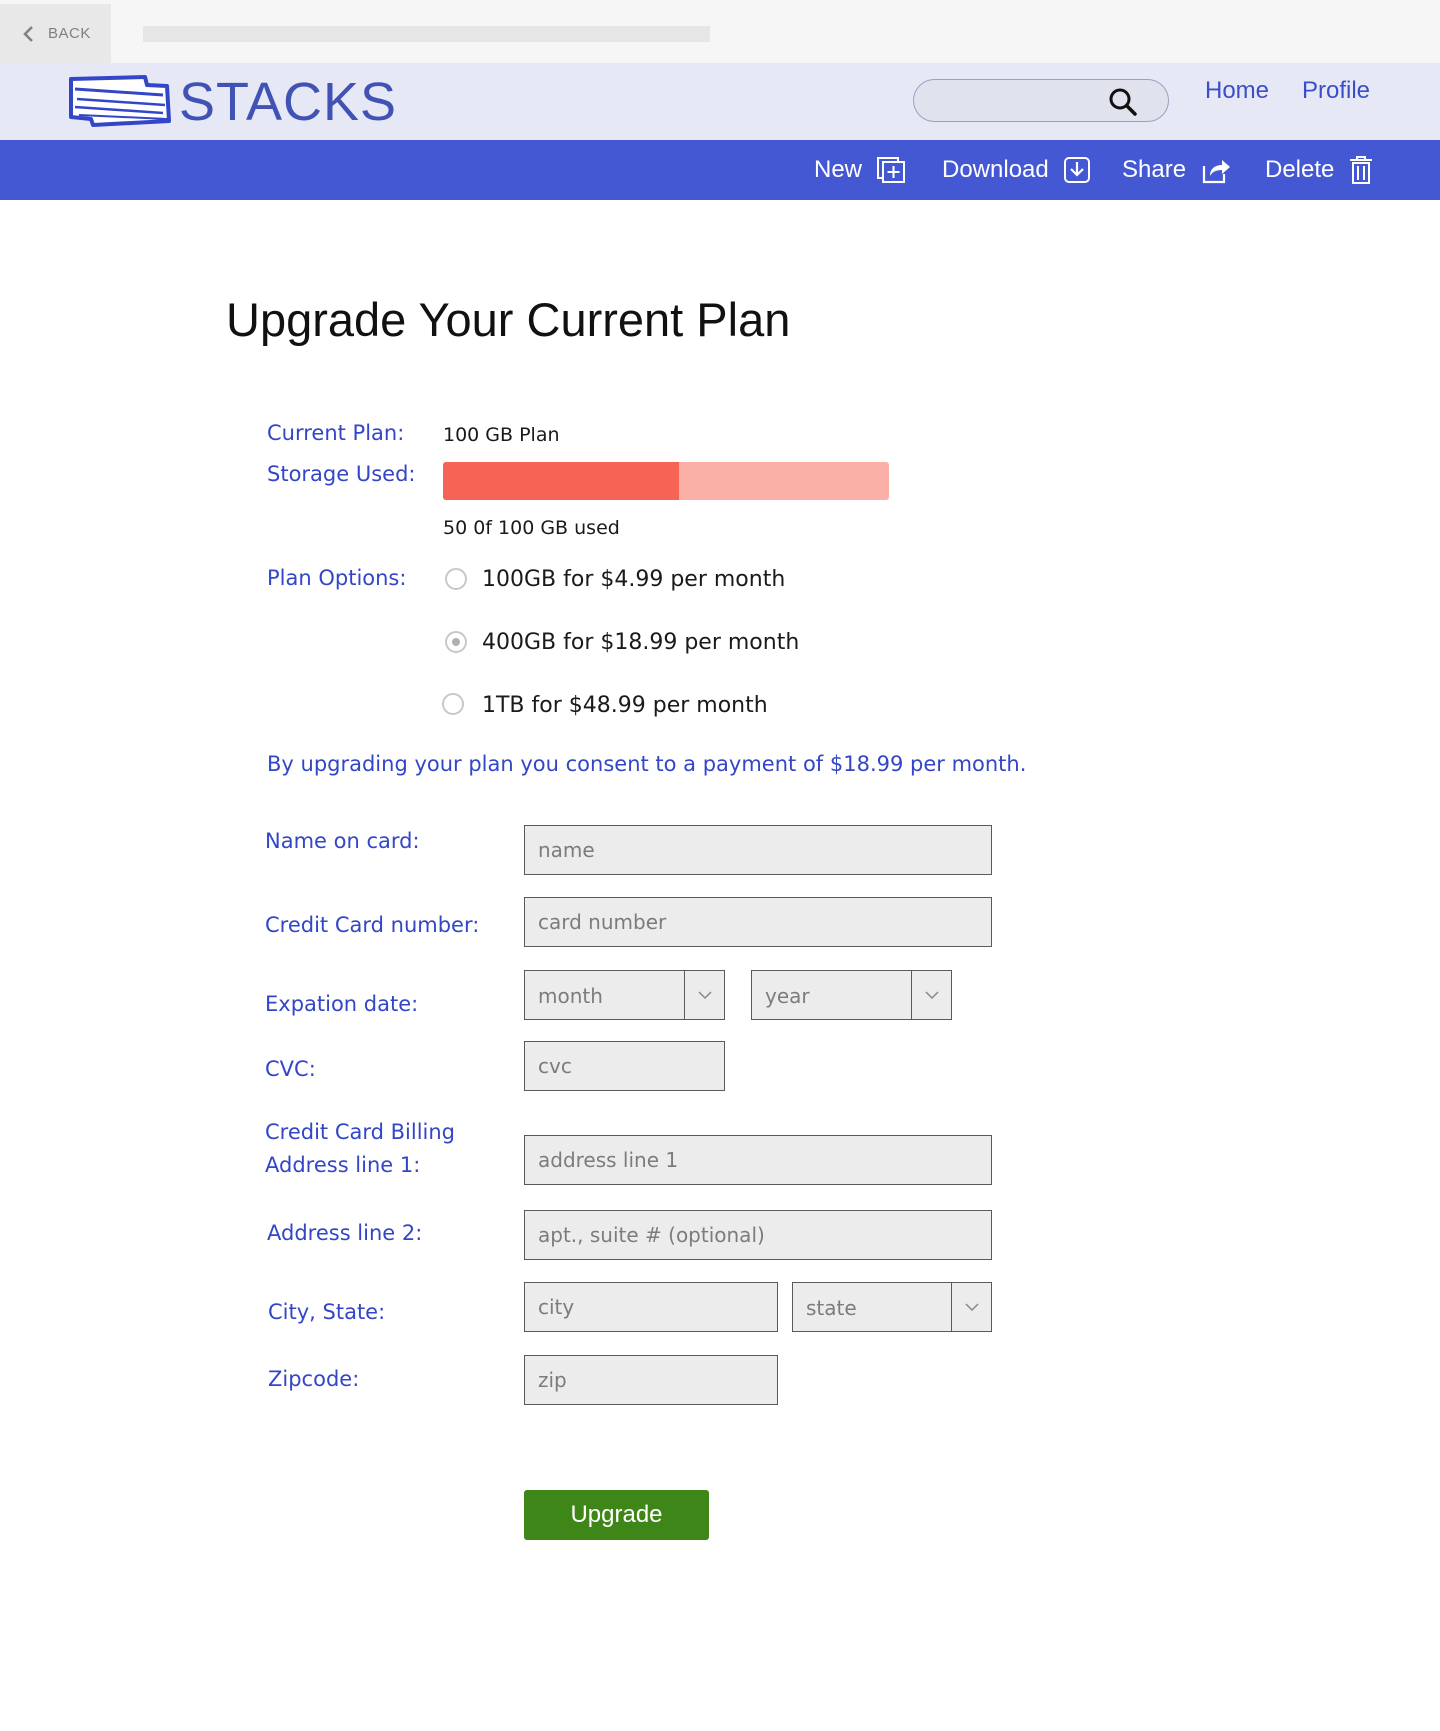  What do you see at coordinates (327, 1312) in the screenshot?
I see `city-state-label: City, State:` at bounding box center [327, 1312].